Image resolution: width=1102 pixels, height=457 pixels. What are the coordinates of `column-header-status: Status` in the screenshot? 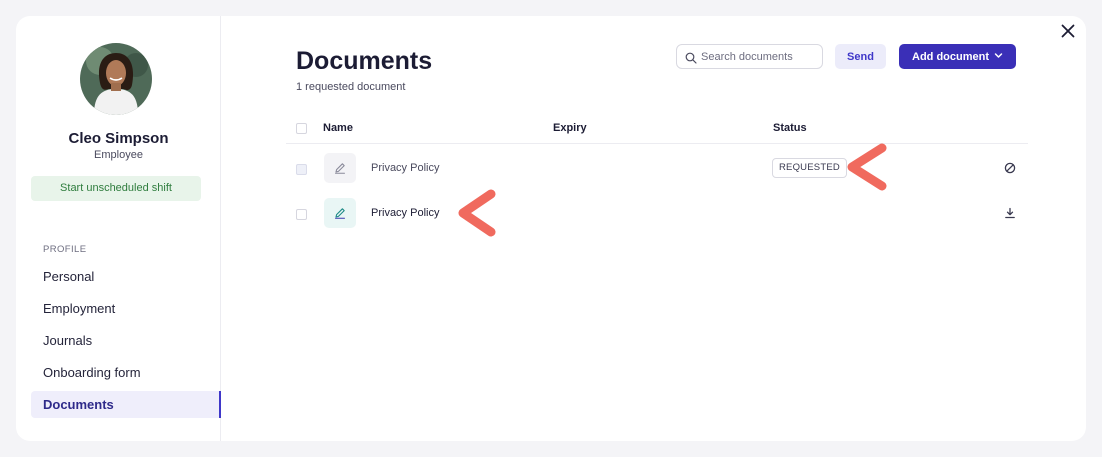 It's located at (790, 128).